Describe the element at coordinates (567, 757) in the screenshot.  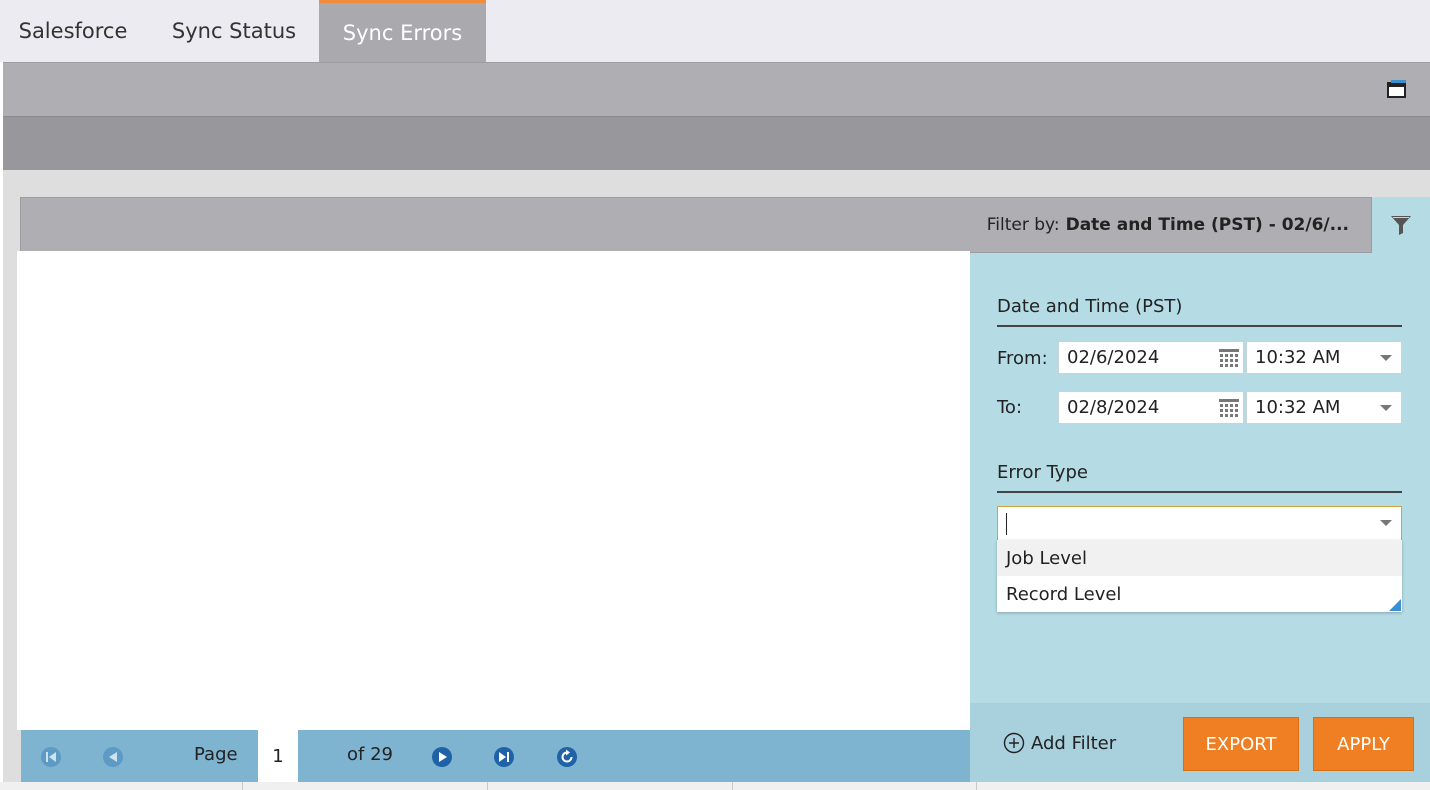
I see `refresh-icon` at that location.